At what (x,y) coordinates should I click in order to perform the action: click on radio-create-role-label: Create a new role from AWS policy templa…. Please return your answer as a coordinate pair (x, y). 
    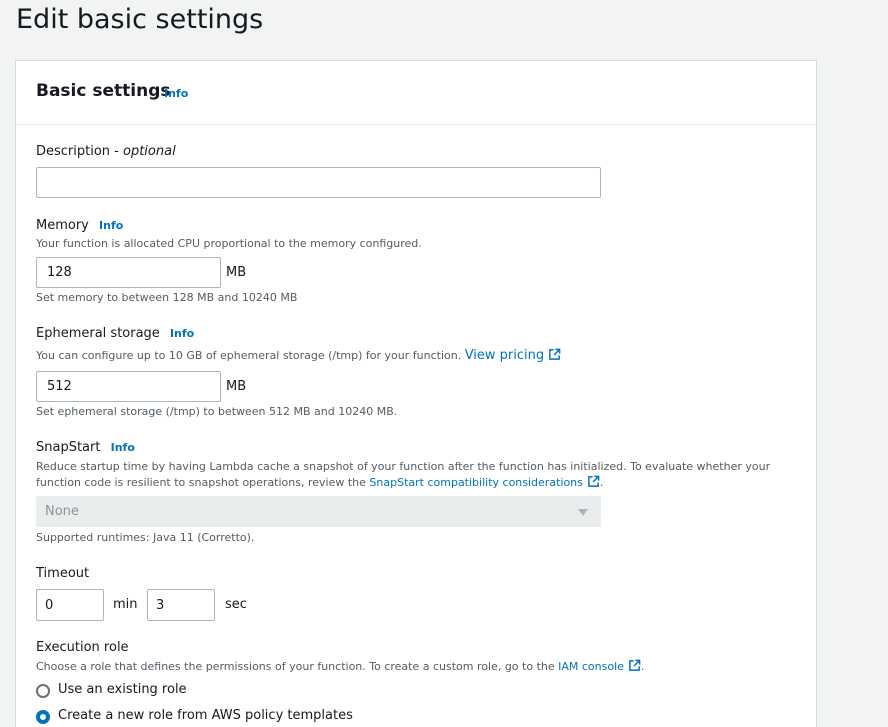
    Looking at the image, I should click on (205, 715).